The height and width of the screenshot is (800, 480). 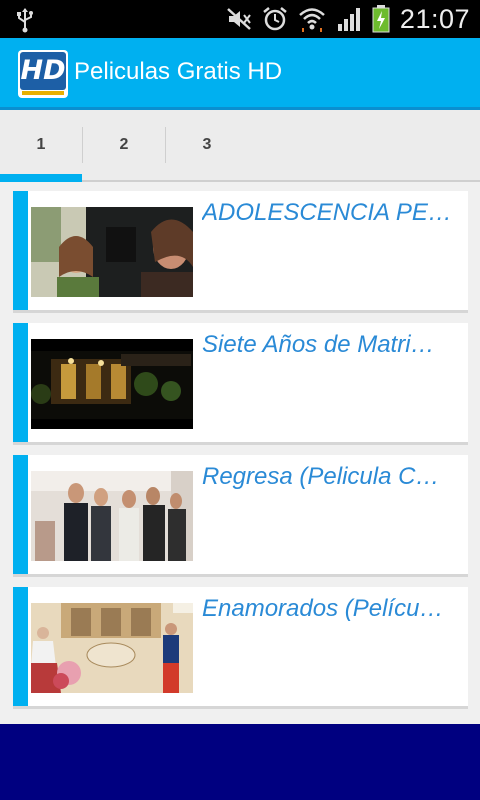 I want to click on wifi-icon, so click(x=312, y=20).